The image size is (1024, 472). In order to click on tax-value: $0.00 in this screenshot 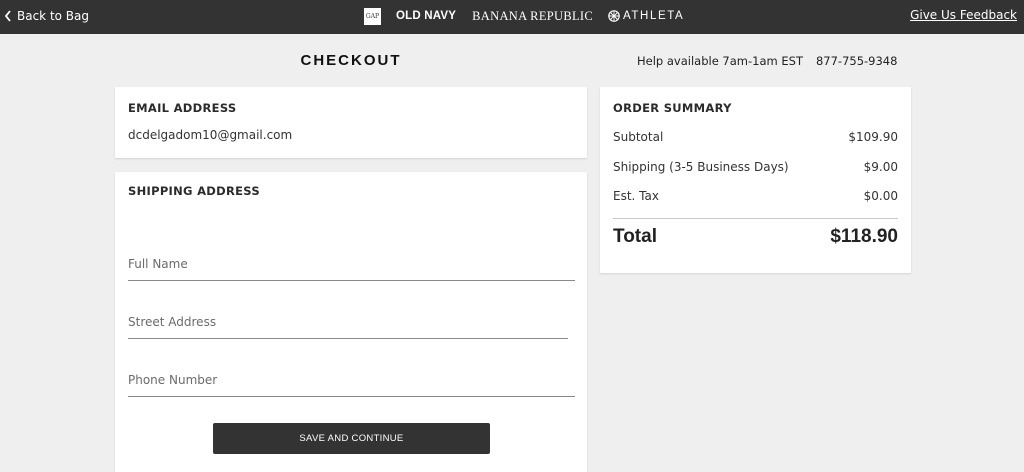, I will do `click(880, 196)`.